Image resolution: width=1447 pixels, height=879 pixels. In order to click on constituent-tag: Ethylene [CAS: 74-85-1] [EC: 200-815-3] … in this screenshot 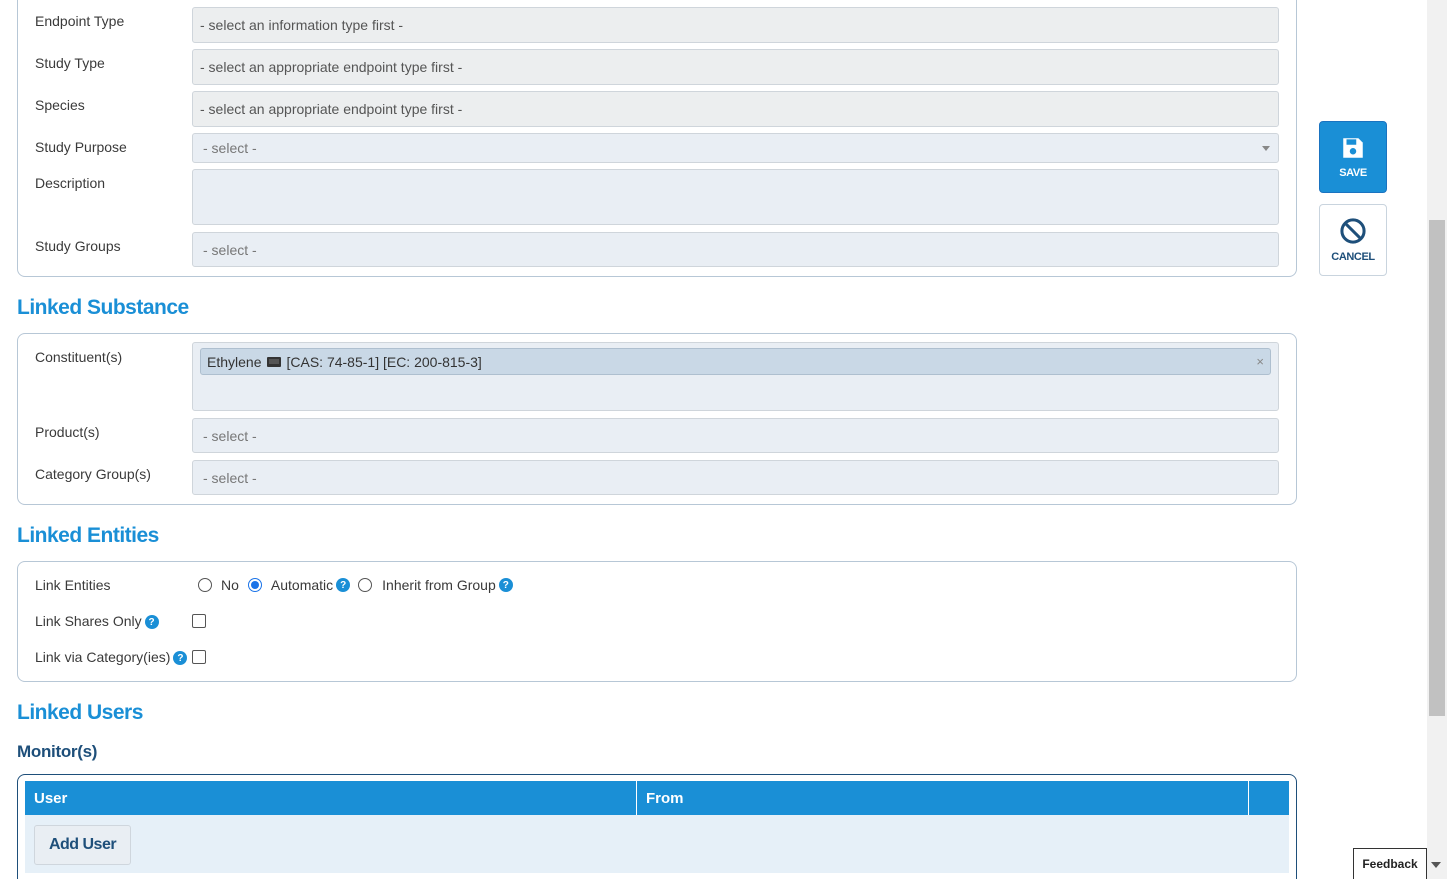, I will do `click(735, 361)`.